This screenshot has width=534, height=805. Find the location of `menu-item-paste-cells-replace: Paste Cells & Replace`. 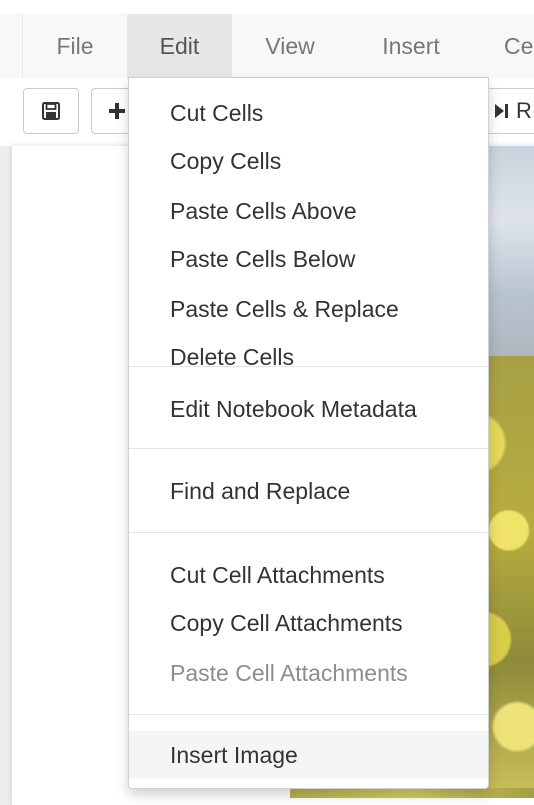

menu-item-paste-cells-replace: Paste Cells & Replace is located at coordinates (308, 309).